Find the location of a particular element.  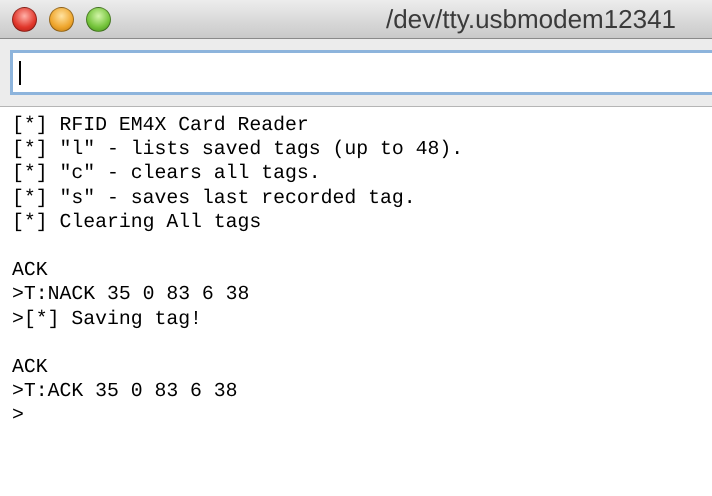

window-title: /dev/tty.usbmodem12341 is located at coordinates (531, 19).